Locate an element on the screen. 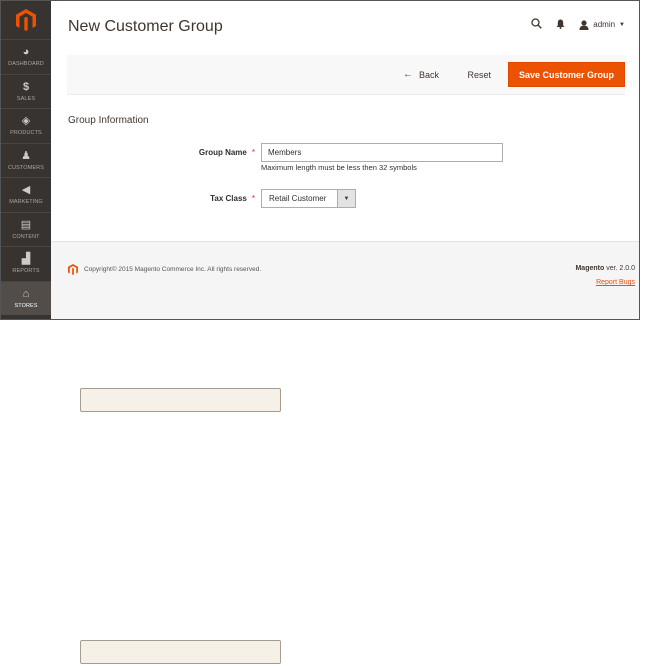 The width and height of the screenshot is (648, 666). tax-class-value: Retail Customer is located at coordinates (298, 198).